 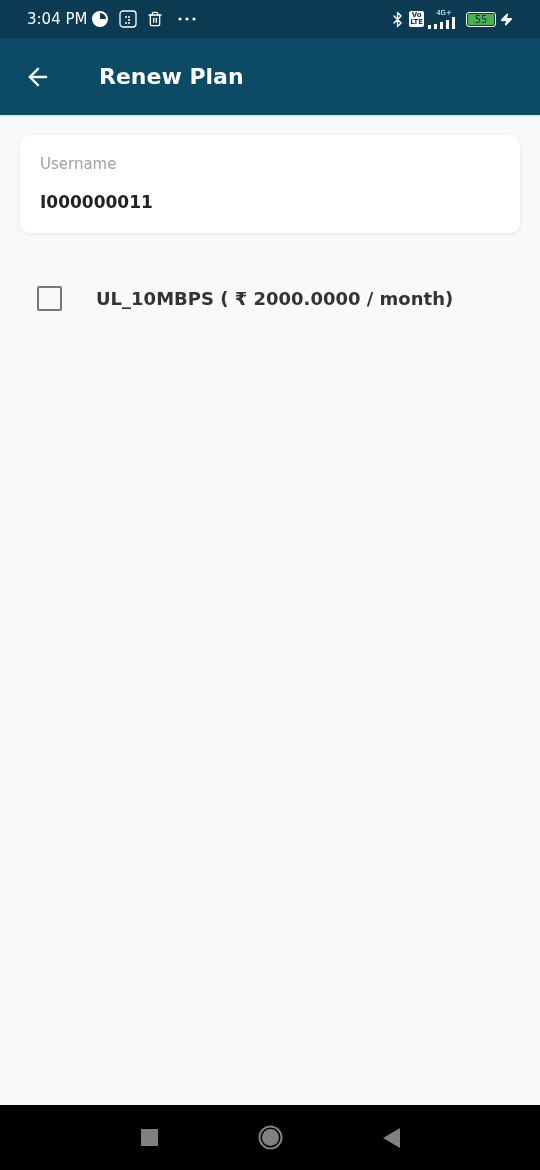 I want to click on plan-checkbox, so click(x=49, y=298).